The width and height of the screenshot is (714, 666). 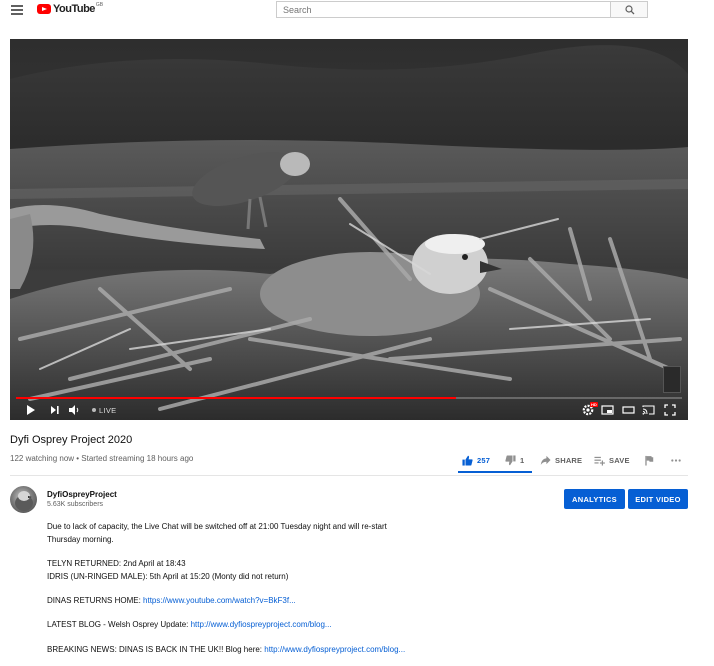 What do you see at coordinates (75, 504) in the screenshot?
I see `subscriber-count: 5.63K subscribers` at bounding box center [75, 504].